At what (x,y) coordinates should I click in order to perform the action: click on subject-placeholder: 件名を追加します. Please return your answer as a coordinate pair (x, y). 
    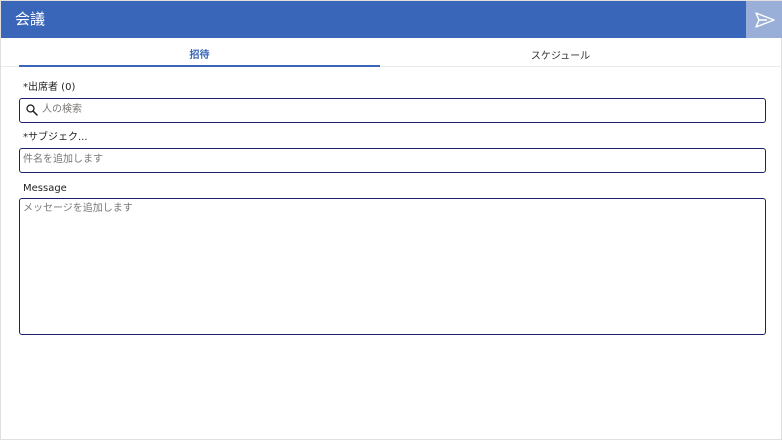
    Looking at the image, I should click on (63, 159).